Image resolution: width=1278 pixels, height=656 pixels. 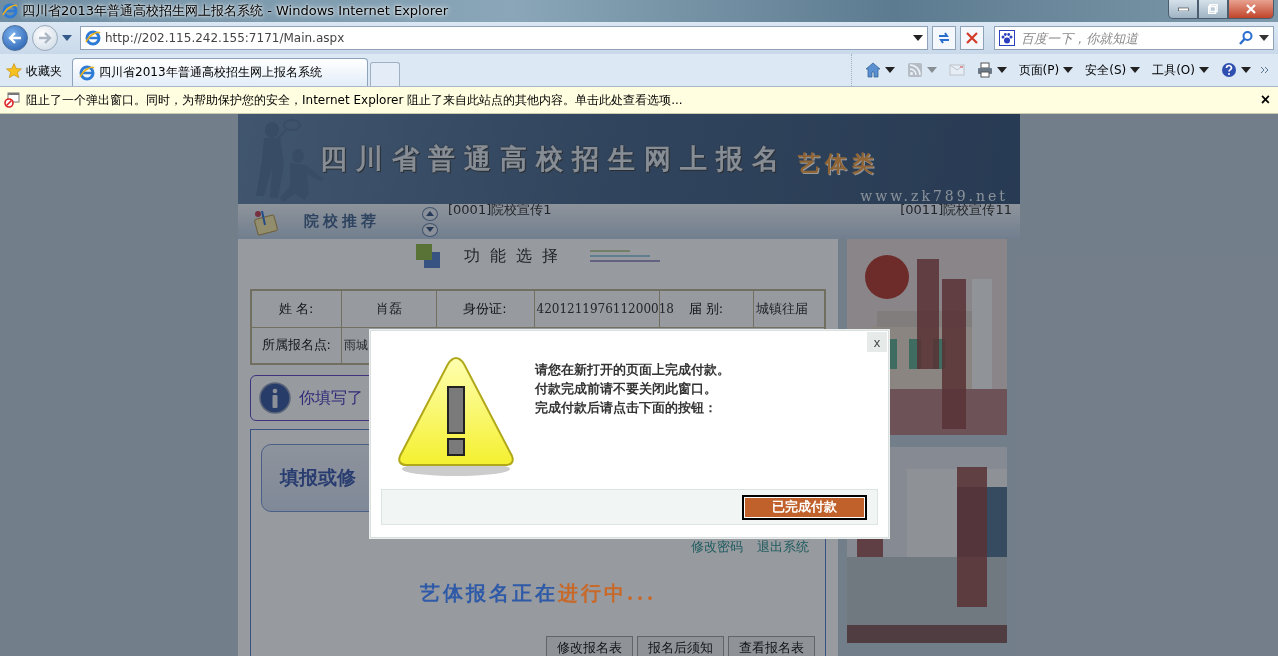 What do you see at coordinates (1229, 70) in the screenshot?
I see `help-icon` at bounding box center [1229, 70].